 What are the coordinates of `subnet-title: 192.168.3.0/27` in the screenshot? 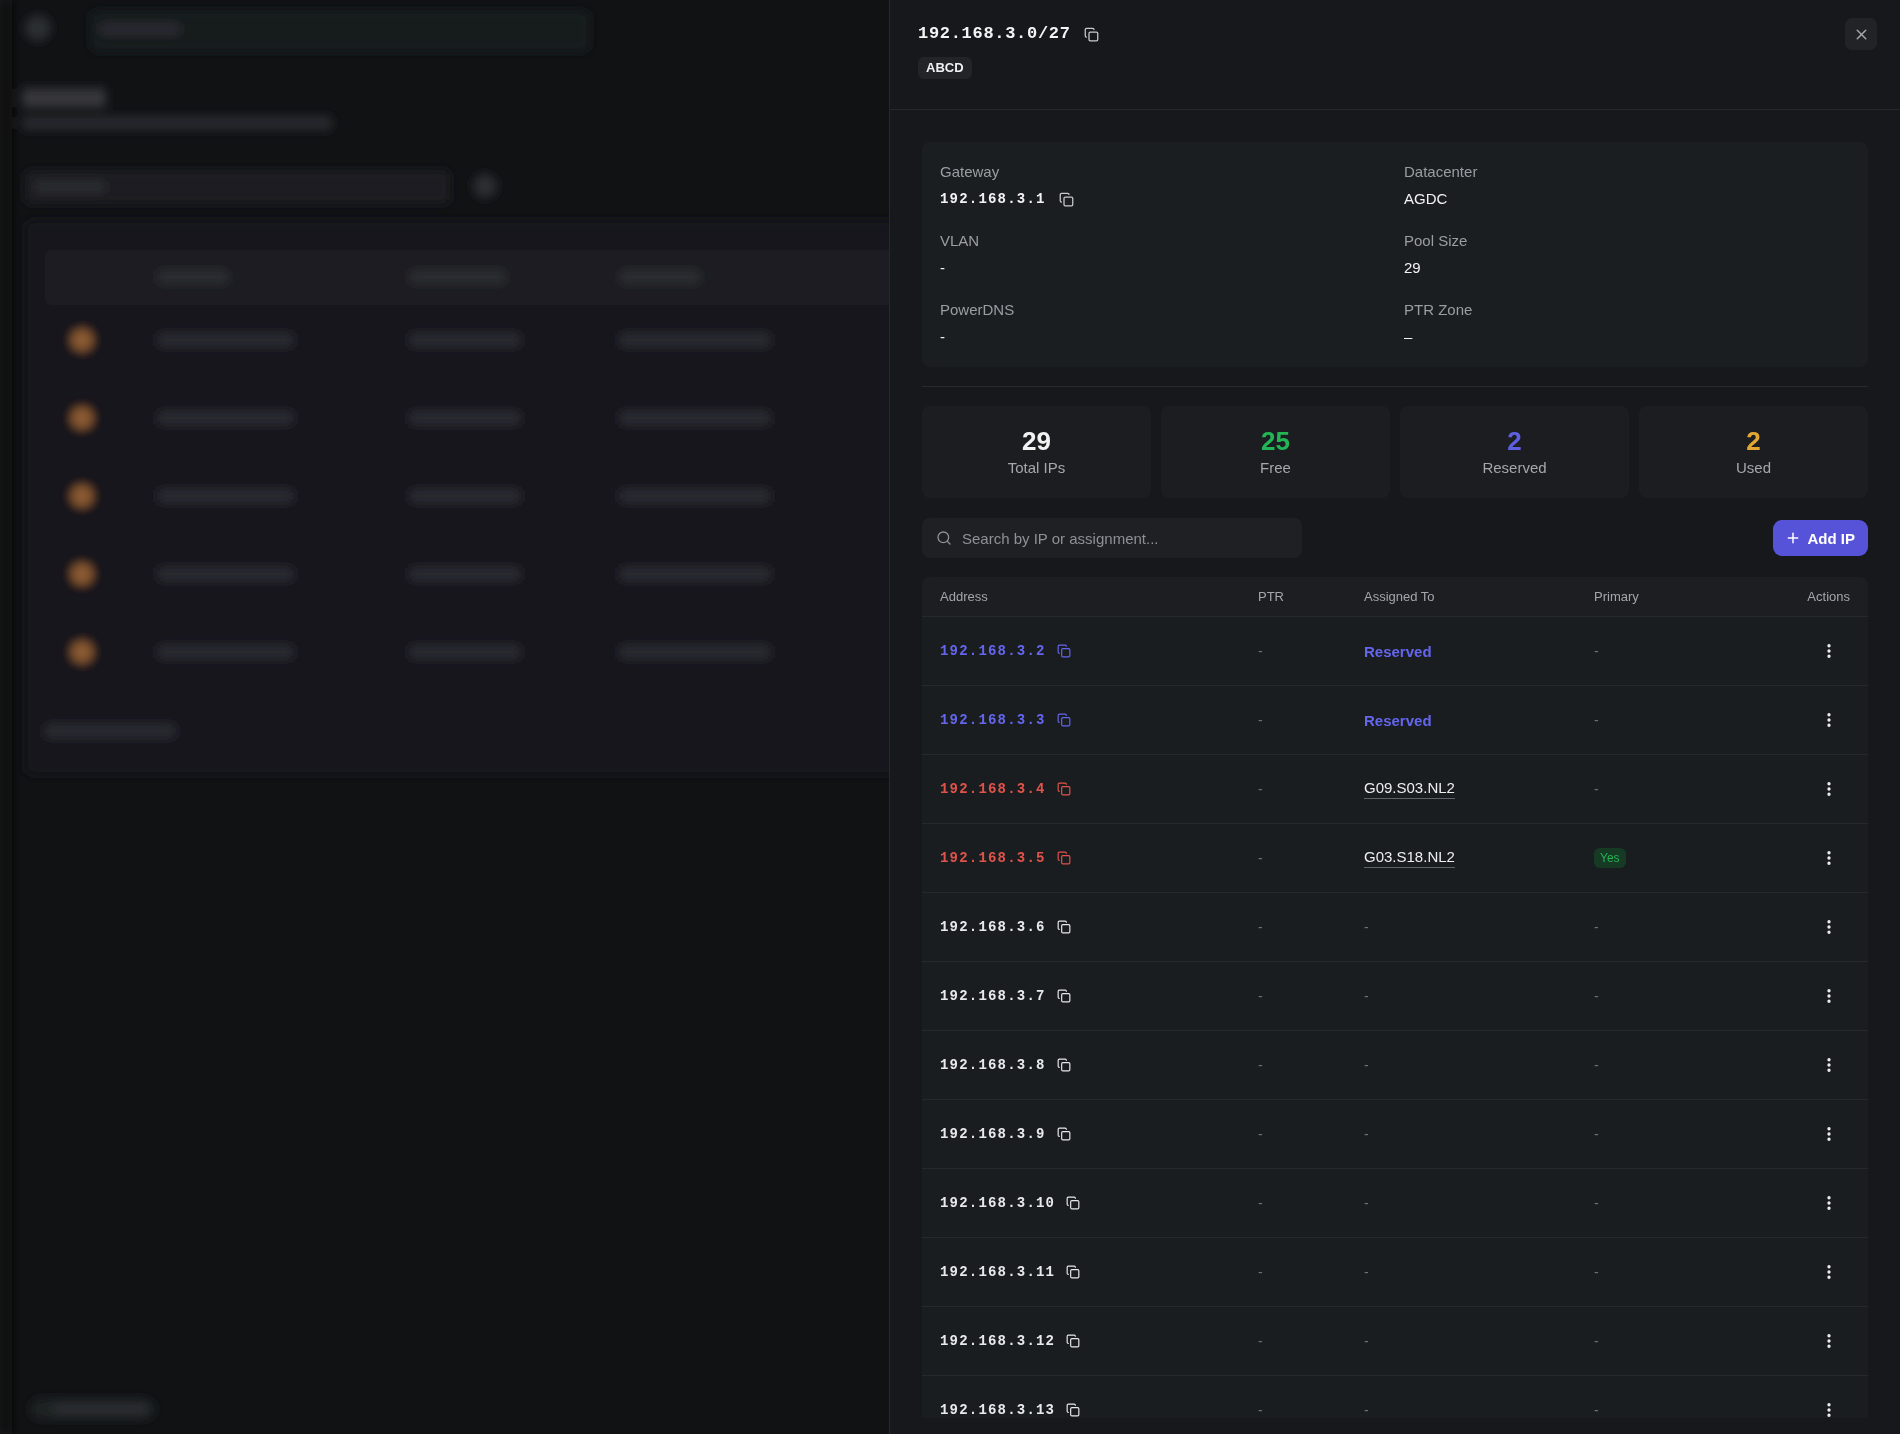 It's located at (994, 34).